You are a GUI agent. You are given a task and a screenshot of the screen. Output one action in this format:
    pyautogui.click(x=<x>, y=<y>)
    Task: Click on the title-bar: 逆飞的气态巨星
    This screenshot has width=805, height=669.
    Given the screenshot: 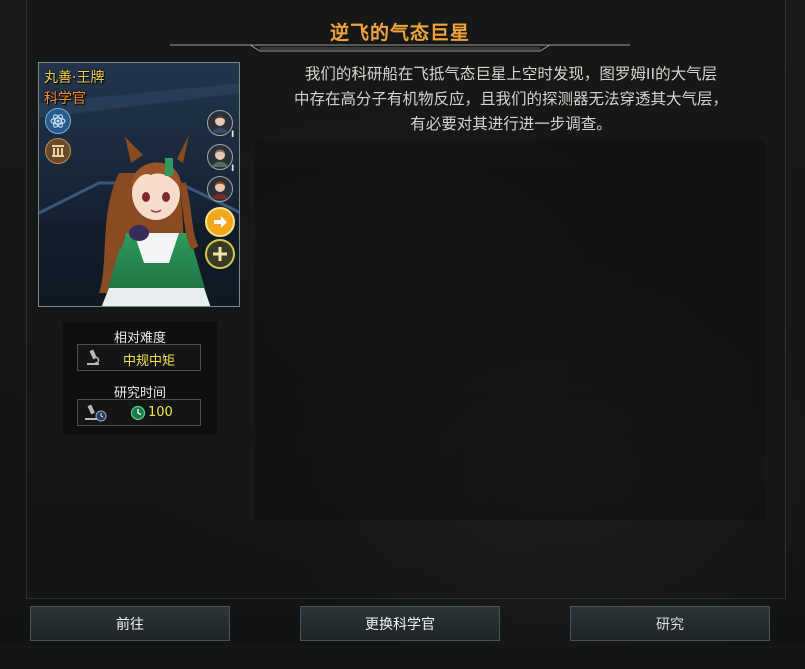 What is the action you would take?
    pyautogui.click(x=400, y=31)
    